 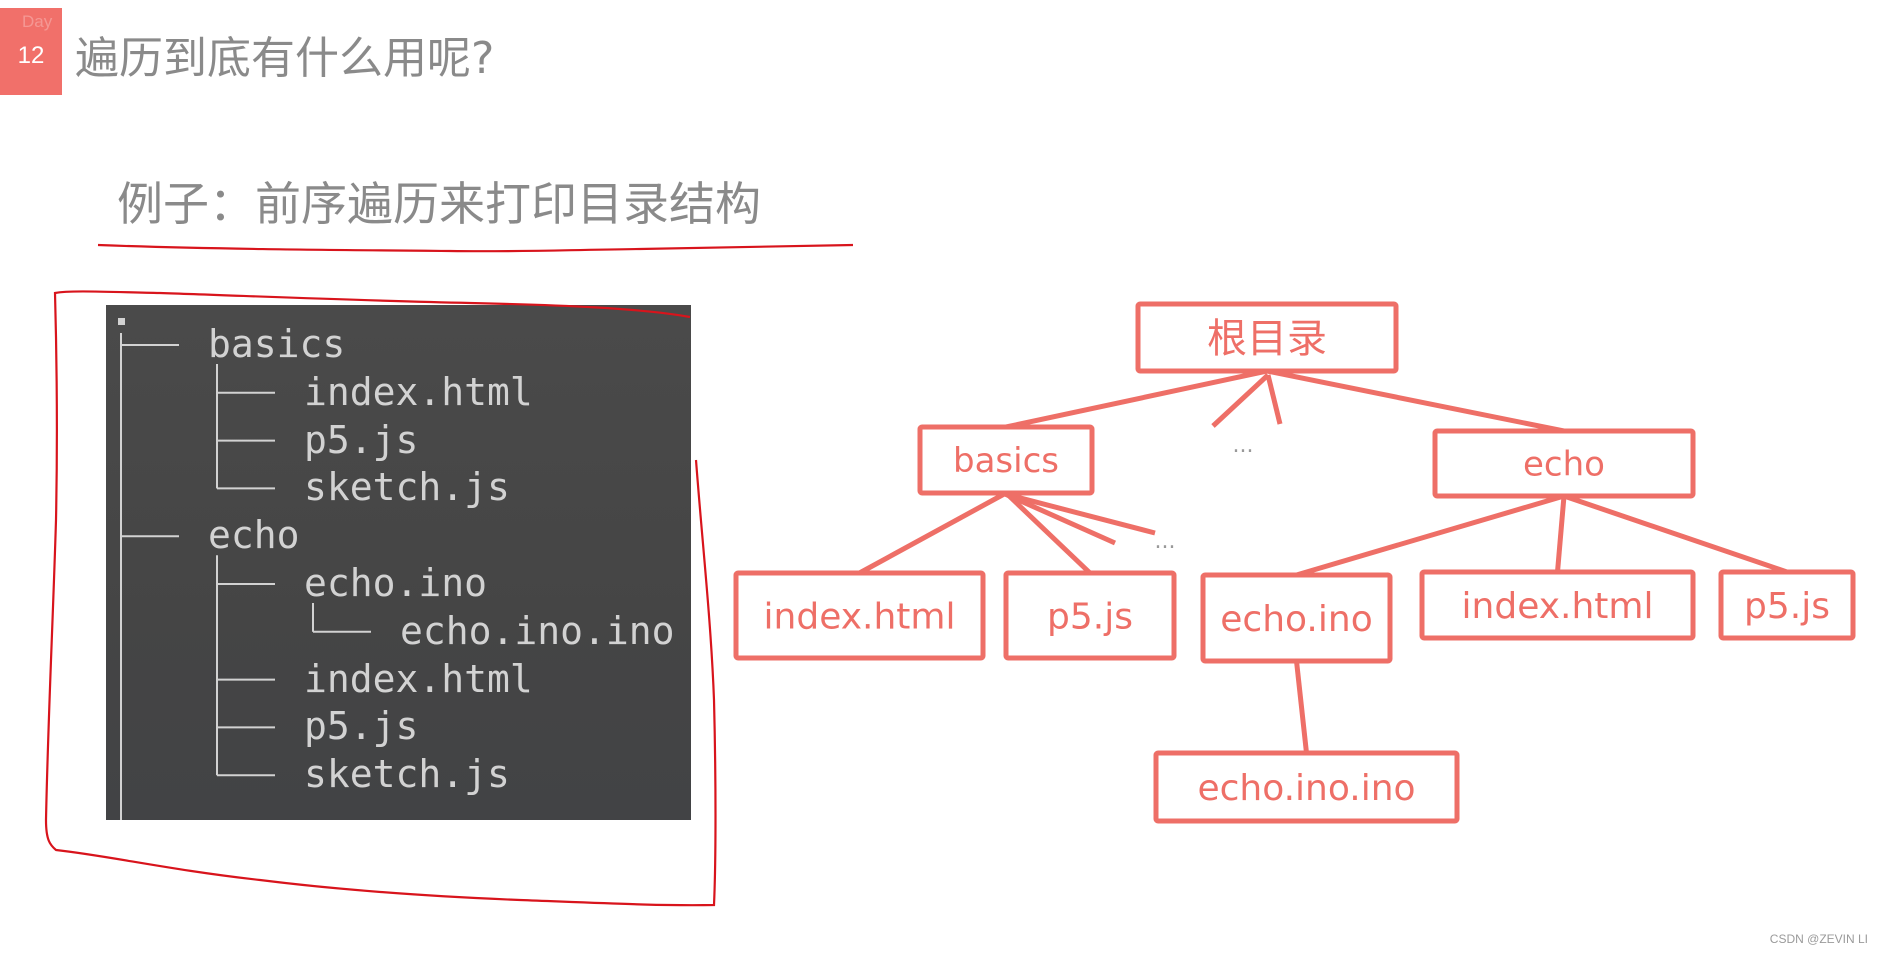 I want to click on watermark: CSDN @ZEVIN LI, so click(x=1818, y=939).